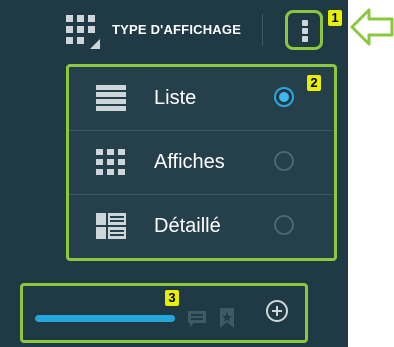  Describe the element at coordinates (201, 98) in the screenshot. I see `menu-item-liste: Liste` at that location.